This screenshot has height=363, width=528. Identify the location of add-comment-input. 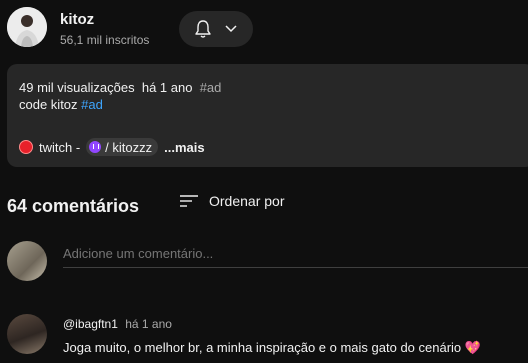
(295, 256).